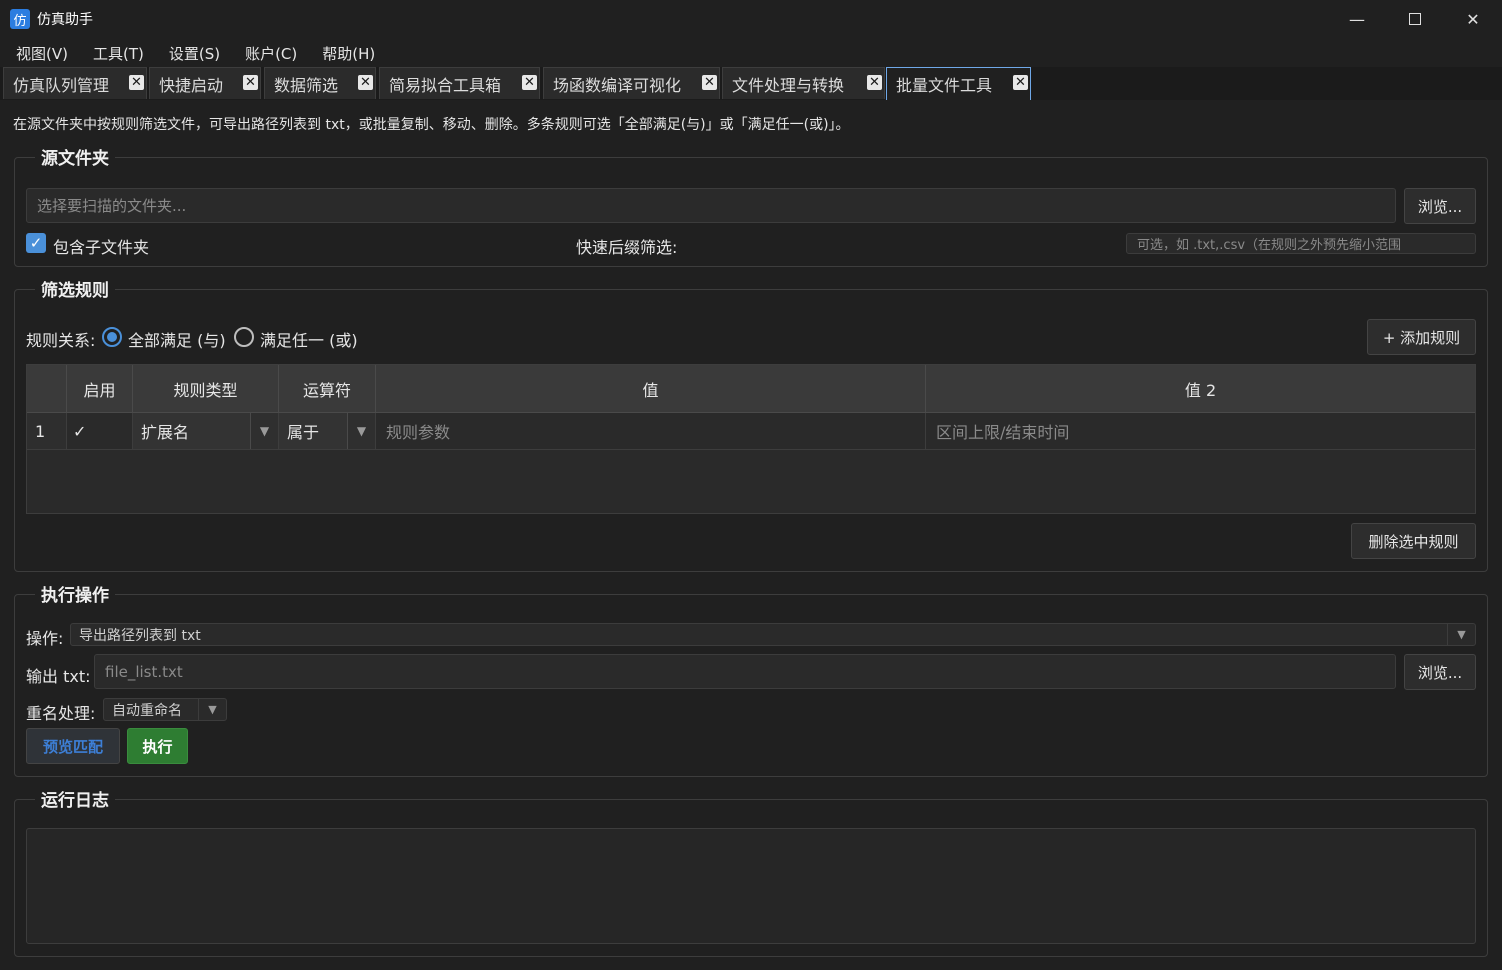  I want to click on operation-select: 导出路径列表到 txt ▼, so click(773, 634).